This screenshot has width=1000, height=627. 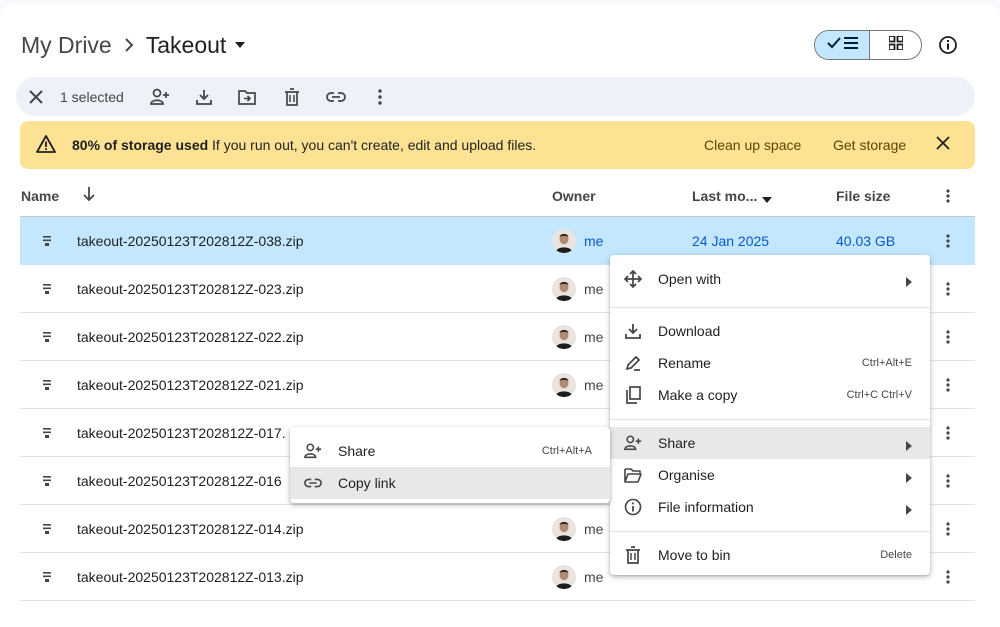 What do you see at coordinates (698, 395) in the screenshot?
I see `menu-label: Make a copy` at bounding box center [698, 395].